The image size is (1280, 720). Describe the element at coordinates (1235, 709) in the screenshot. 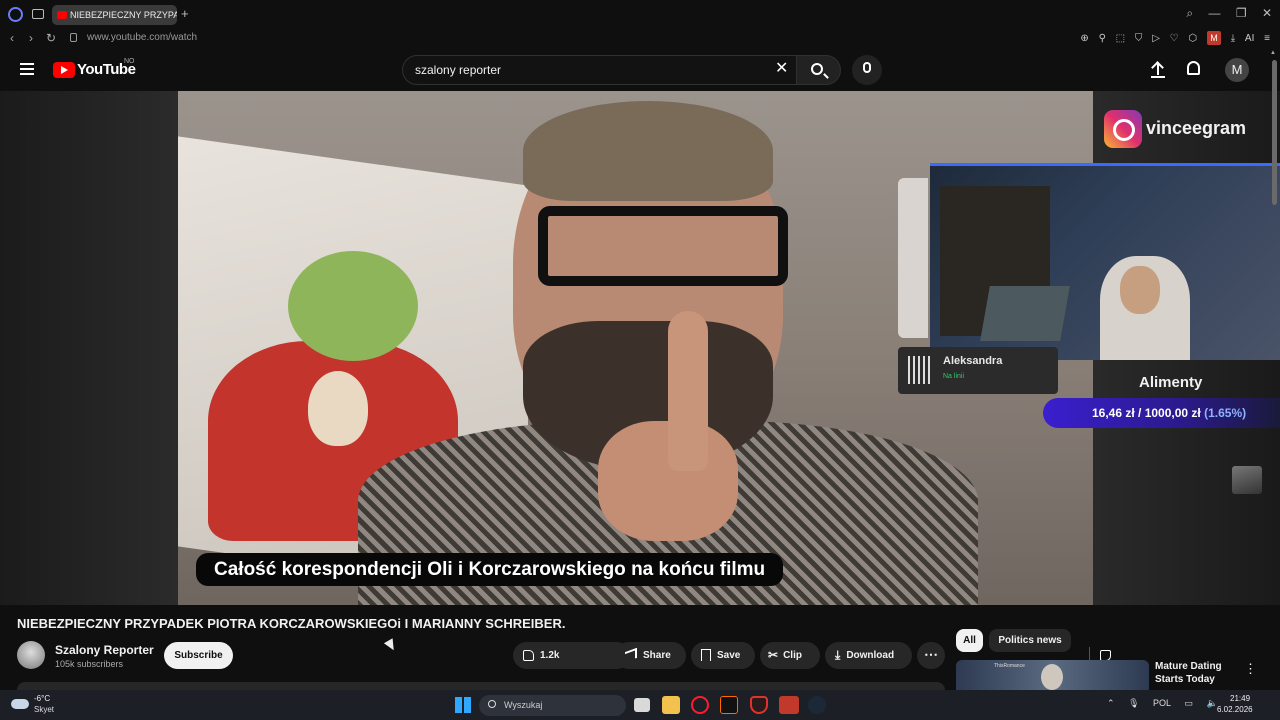

I see `clock-date: 6.02.2026` at that location.